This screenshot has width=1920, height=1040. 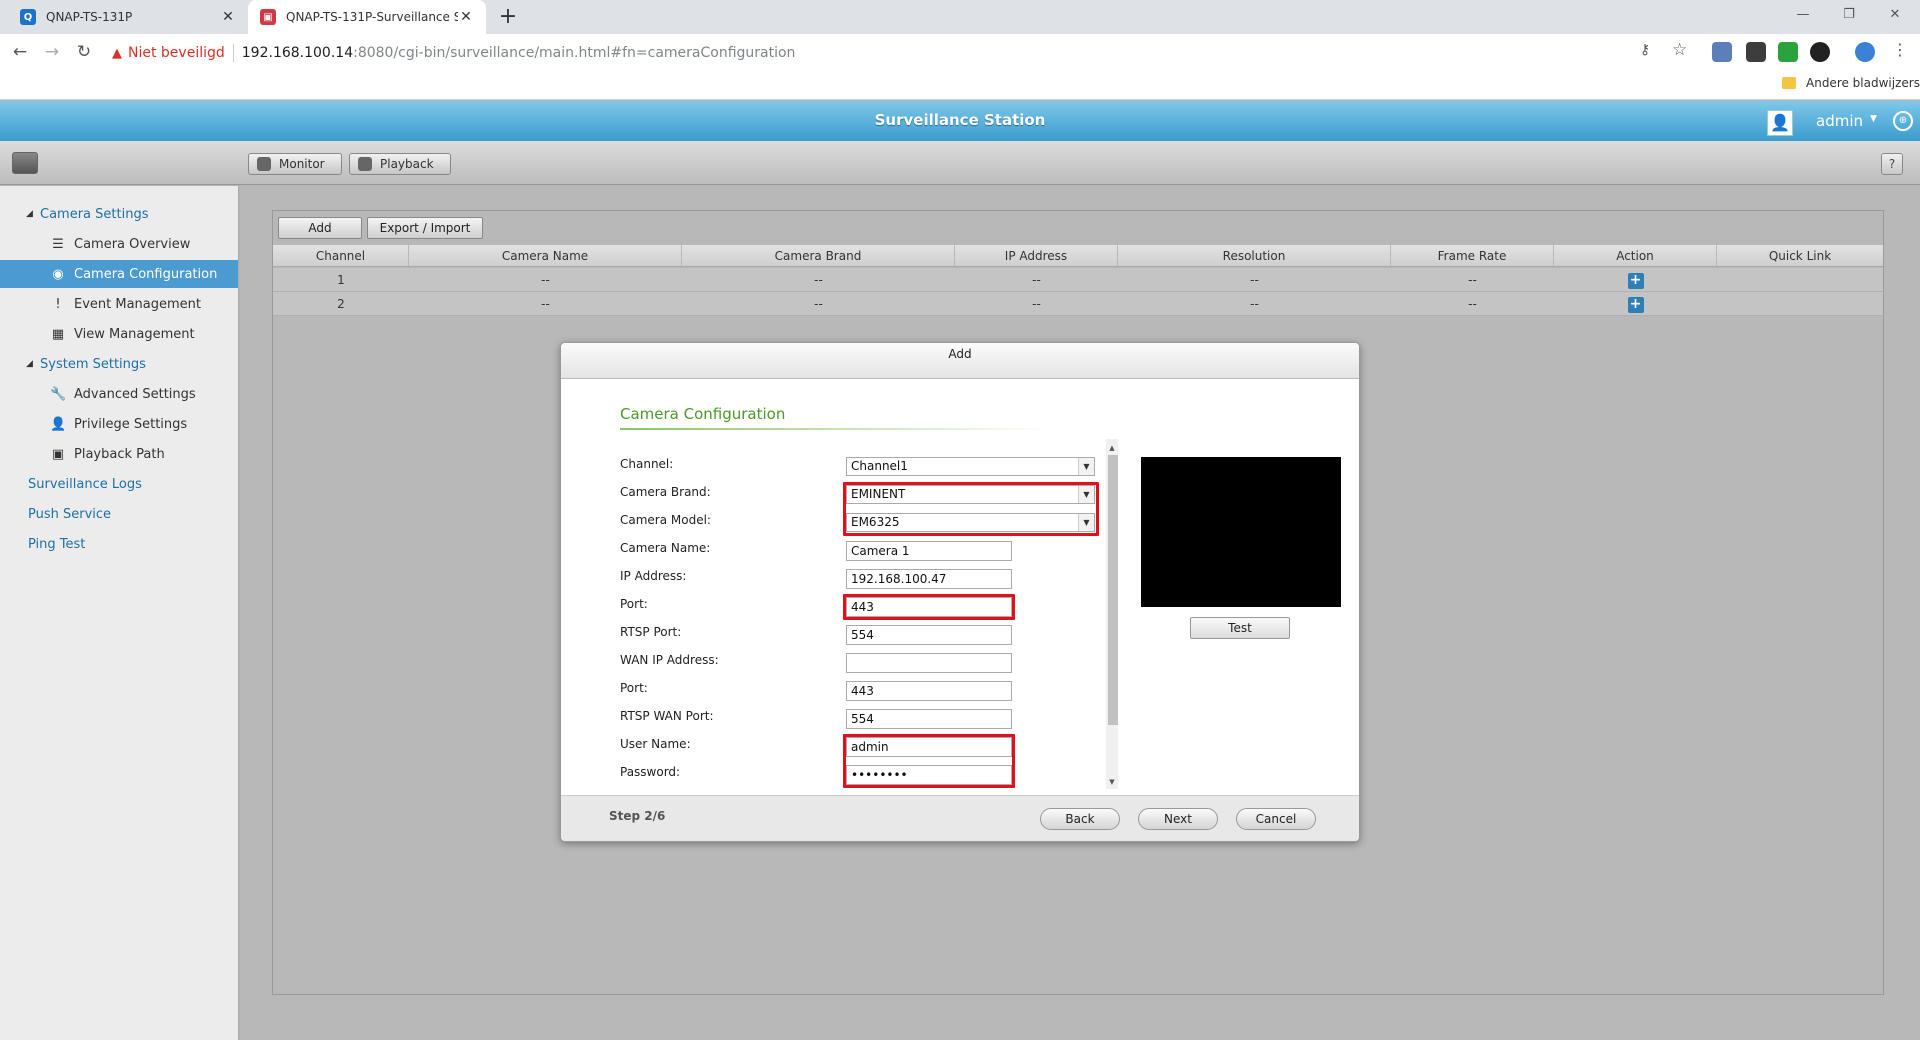 I want to click on rtsp-port-label: RTSP Port:, so click(x=651, y=632).